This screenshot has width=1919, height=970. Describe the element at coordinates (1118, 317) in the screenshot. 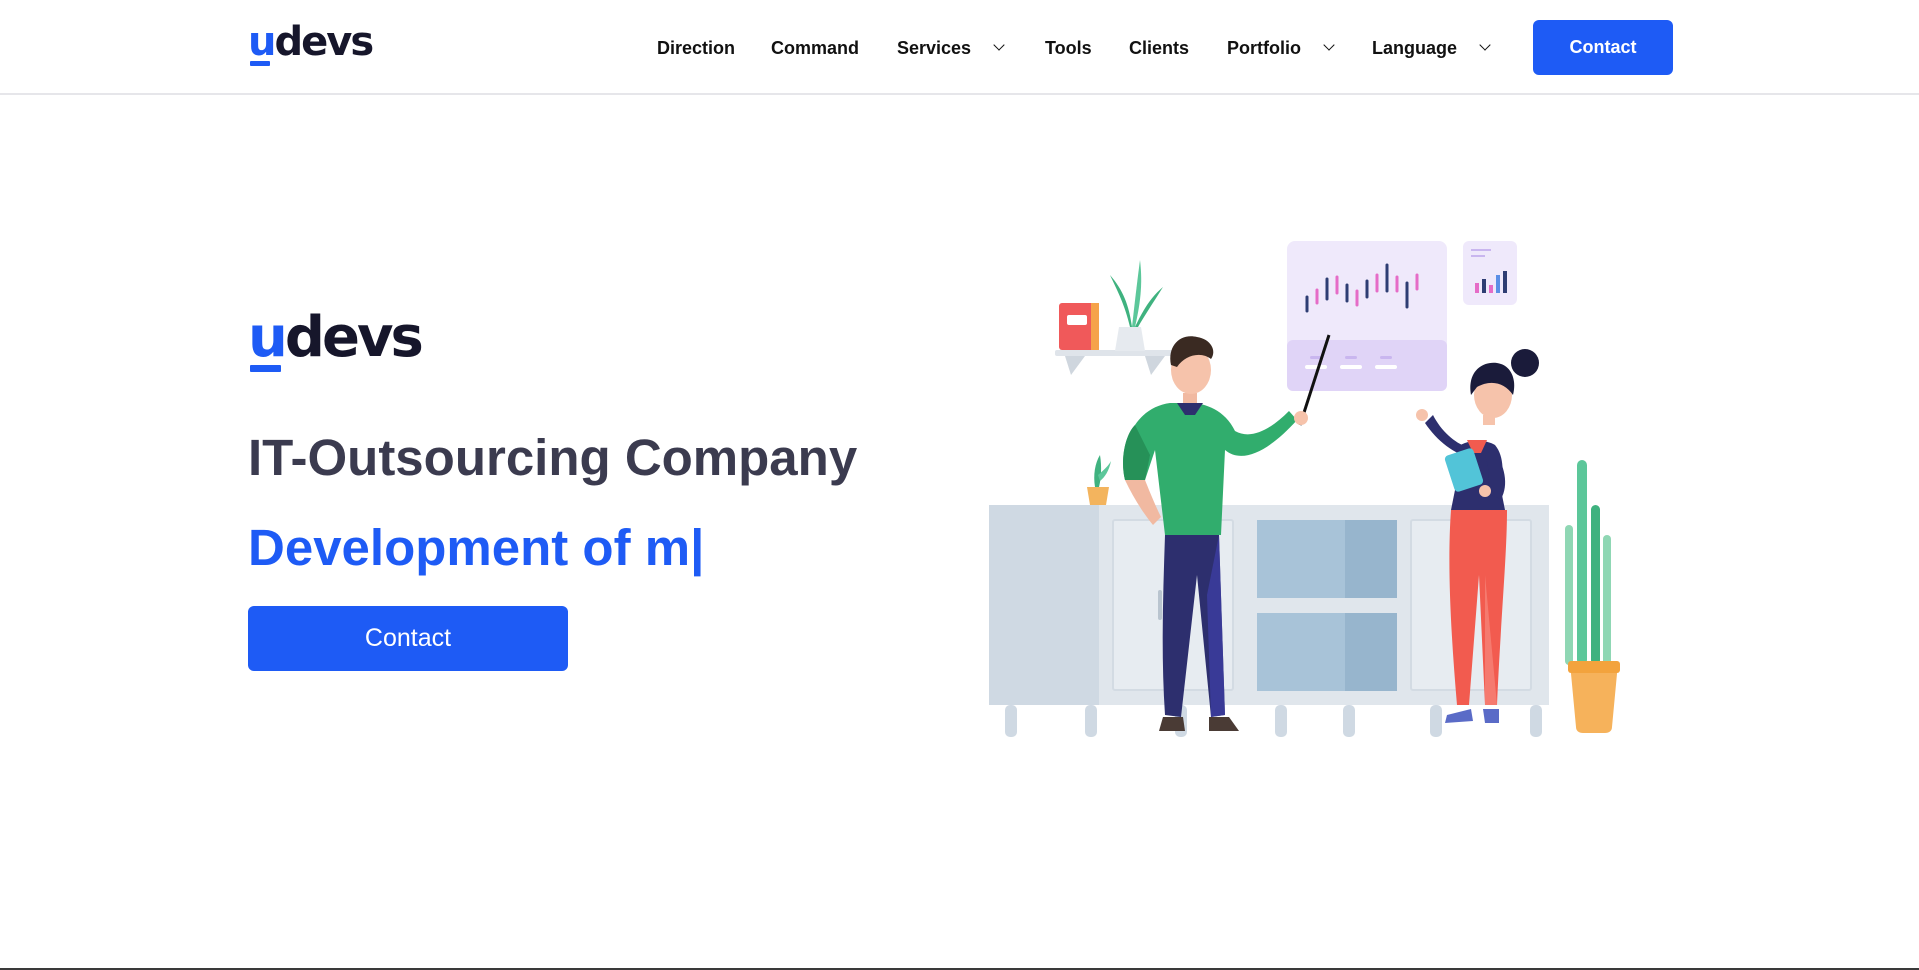

I see `shelf-icon` at that location.